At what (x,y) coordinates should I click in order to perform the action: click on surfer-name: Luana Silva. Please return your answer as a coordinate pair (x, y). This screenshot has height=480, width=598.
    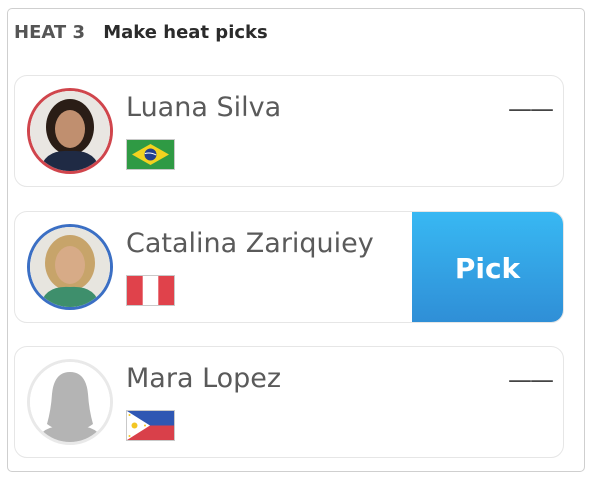
    Looking at the image, I should click on (204, 107).